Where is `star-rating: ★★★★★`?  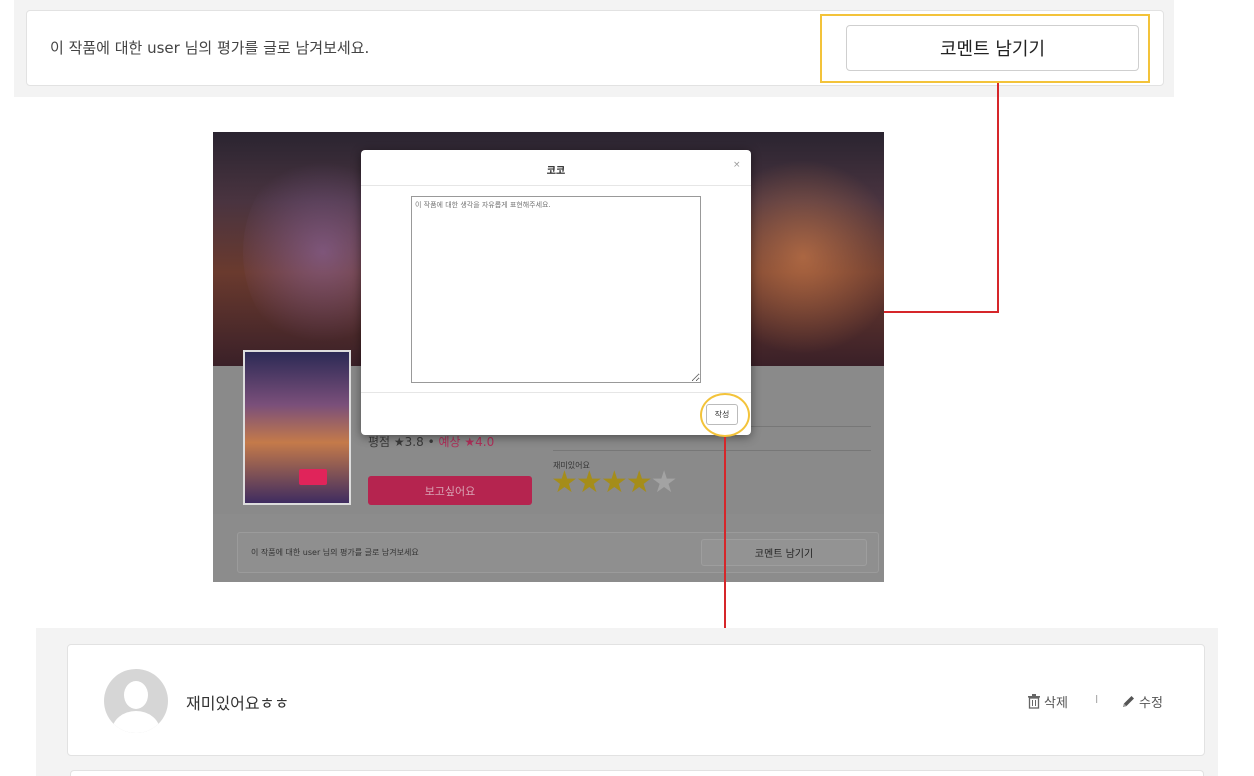
star-rating: ★★★★★ is located at coordinates (614, 482).